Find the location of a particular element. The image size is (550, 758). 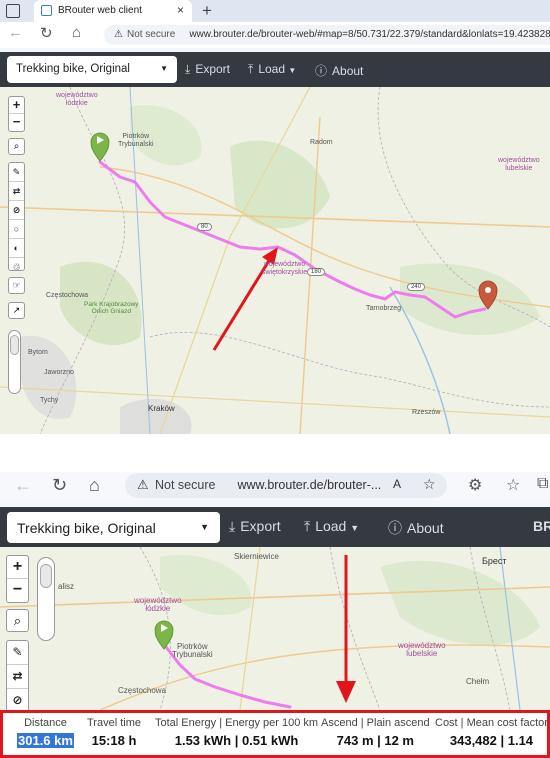

region-label: województwo świętokrzyskie is located at coordinates (285, 268).